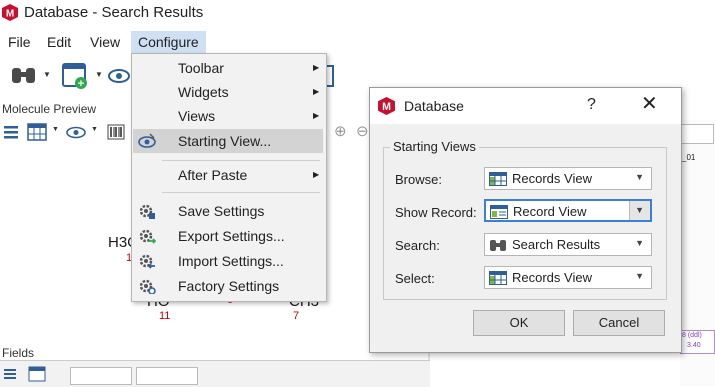 The height and width of the screenshot is (387, 715). What do you see at coordinates (697, 134) in the screenshot?
I see `results-combo` at bounding box center [697, 134].